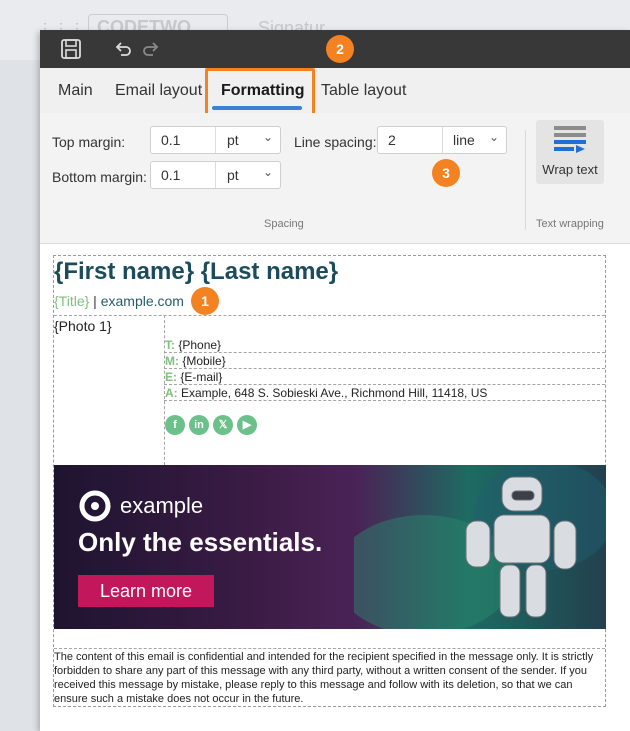 The image size is (630, 731). What do you see at coordinates (89, 142) in the screenshot?
I see `top-margin-label: Top margin:` at bounding box center [89, 142].